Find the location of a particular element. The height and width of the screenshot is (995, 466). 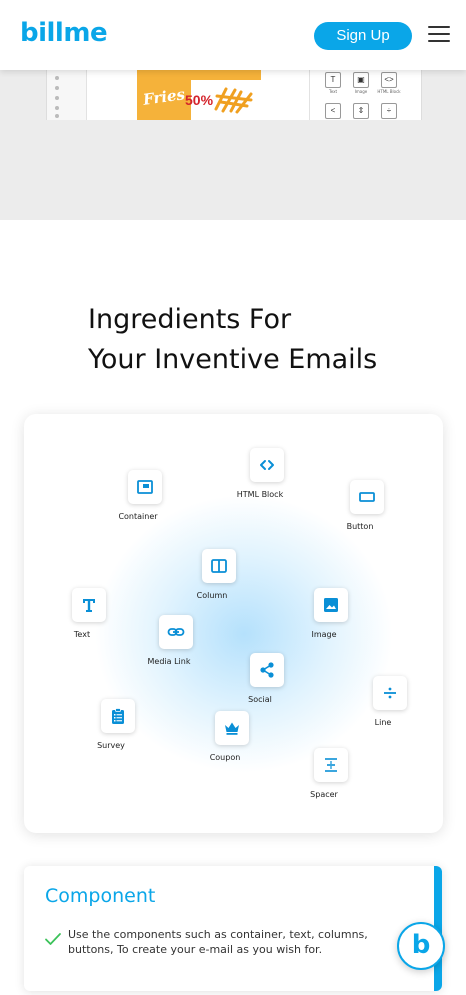

ingredient-label: Survey is located at coordinates (111, 745).